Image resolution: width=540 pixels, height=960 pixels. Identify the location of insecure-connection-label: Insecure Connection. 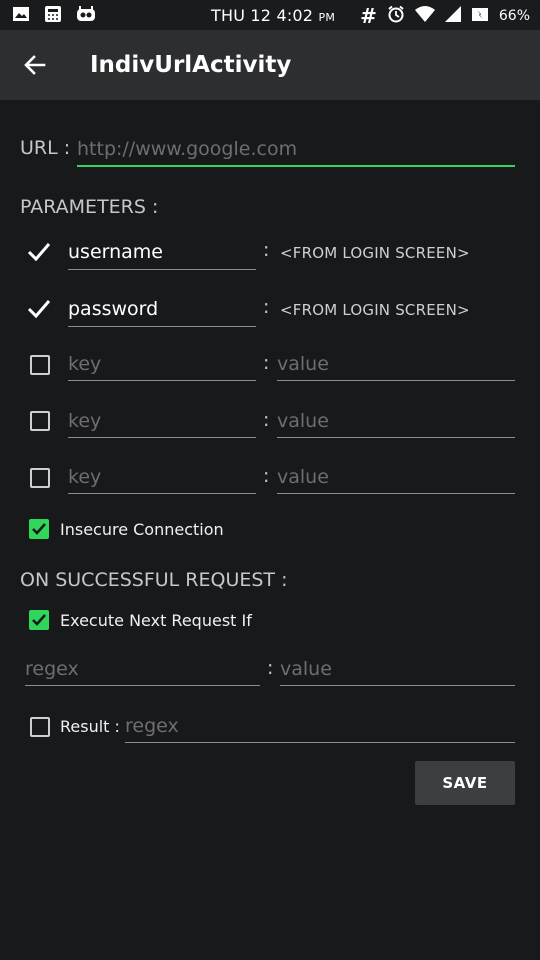
(142, 529).